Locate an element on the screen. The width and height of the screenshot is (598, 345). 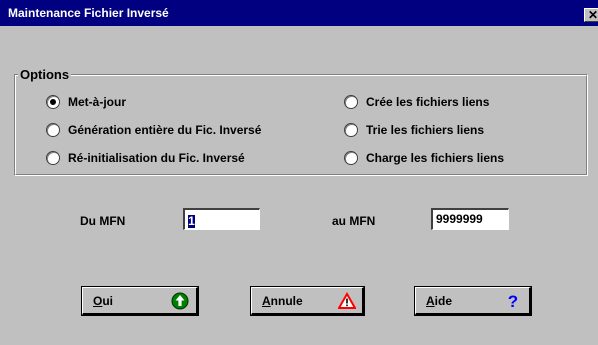
radio-label: Charge les fichiers liens is located at coordinates (435, 158).